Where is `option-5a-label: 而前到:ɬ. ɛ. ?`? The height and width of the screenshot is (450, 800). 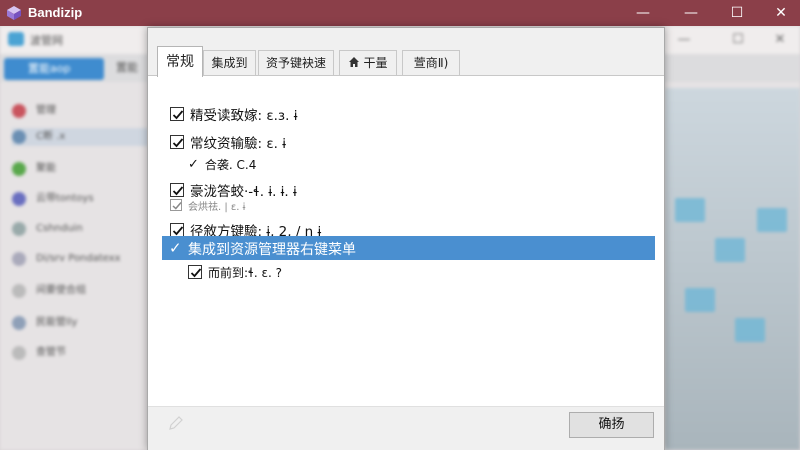
option-5a-label: 而前到:ɬ. ɛ. ? is located at coordinates (245, 272).